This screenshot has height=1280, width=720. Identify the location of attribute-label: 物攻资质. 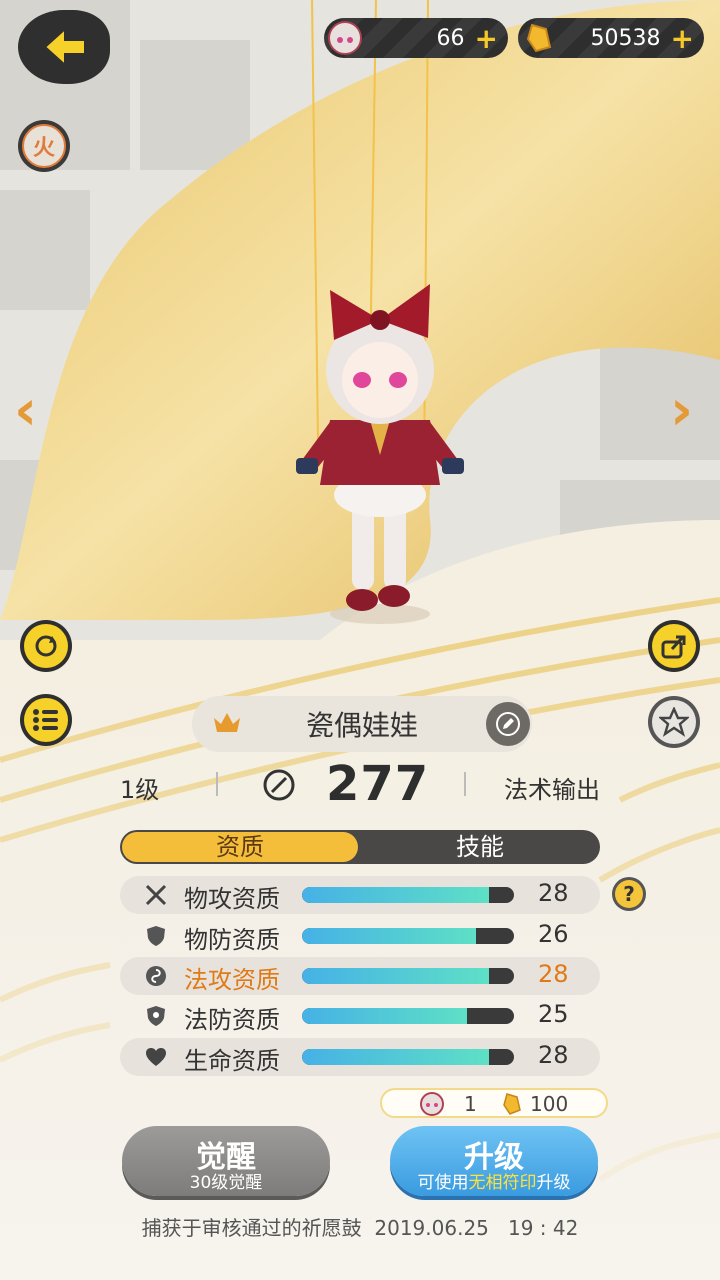
(232, 899).